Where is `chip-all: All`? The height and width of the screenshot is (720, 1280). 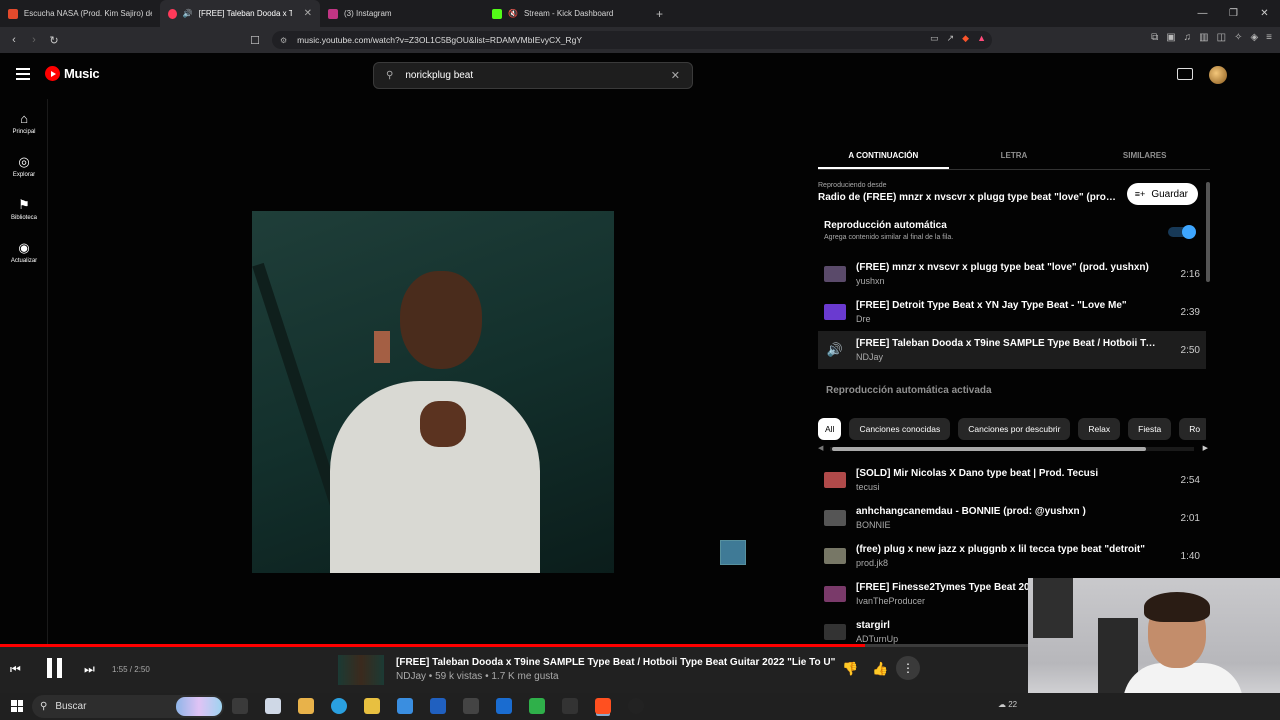 chip-all: All is located at coordinates (830, 429).